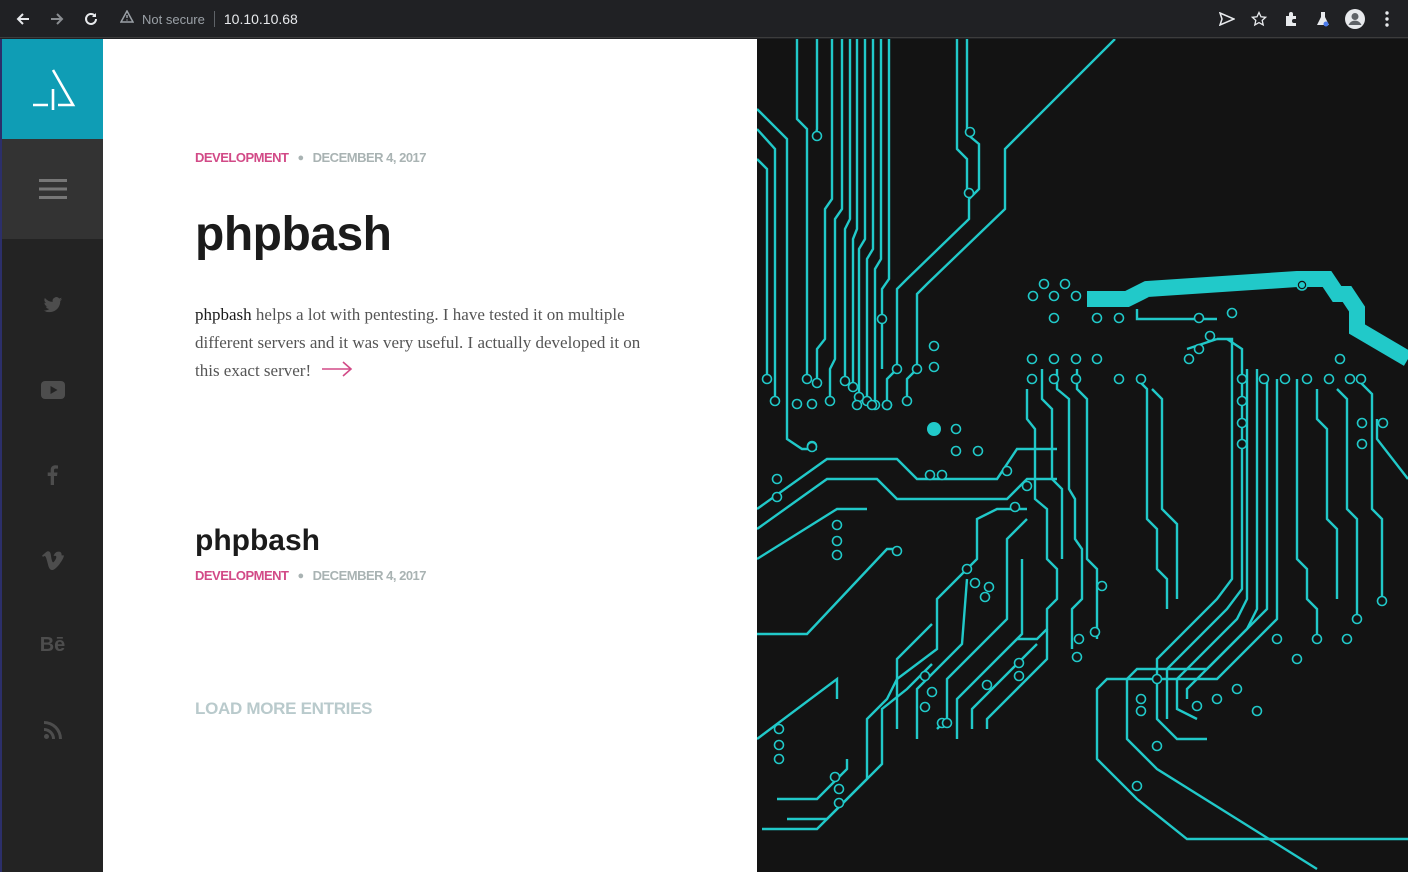 The image size is (1408, 872). I want to click on star-icon, so click(1259, 19).